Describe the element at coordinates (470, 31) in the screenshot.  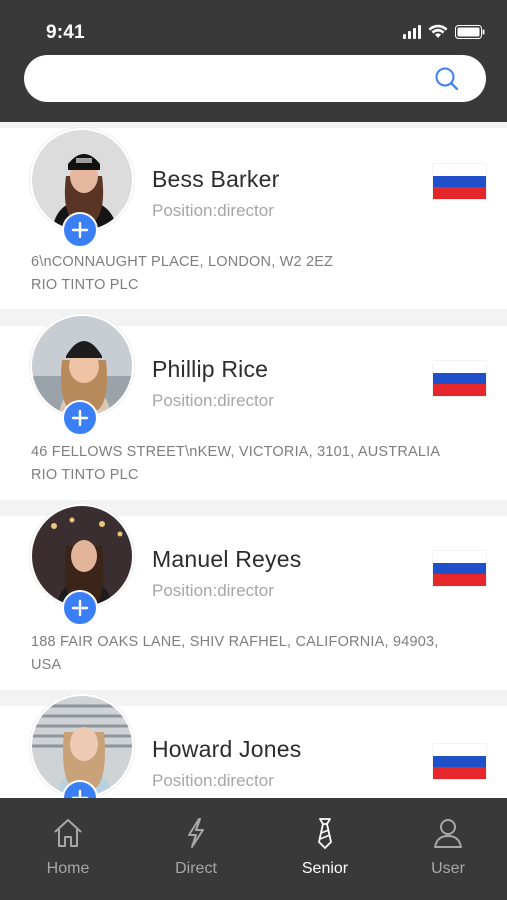
I see `battery-icon` at that location.